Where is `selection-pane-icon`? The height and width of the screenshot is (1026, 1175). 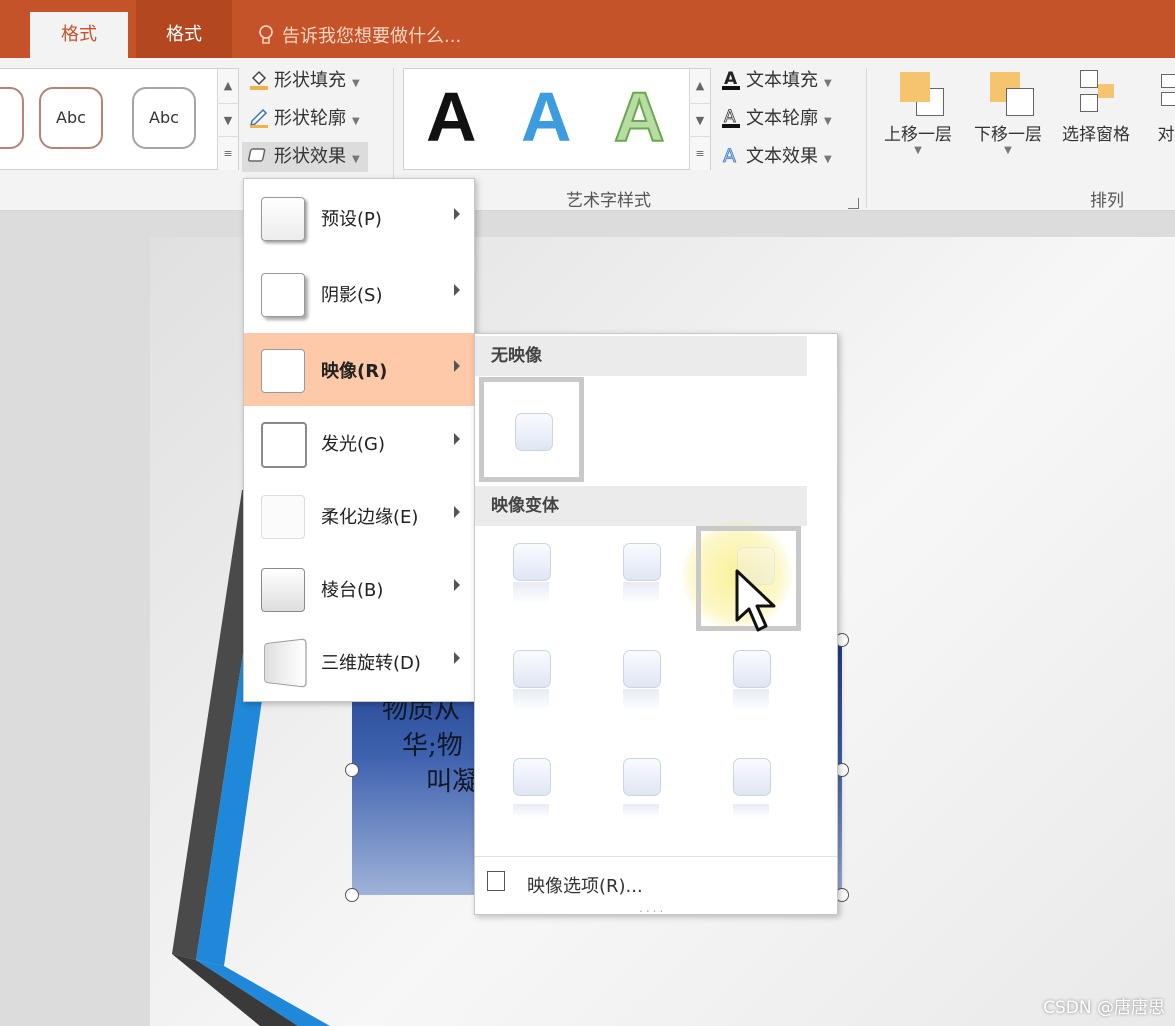 selection-pane-icon is located at coordinates (1096, 92).